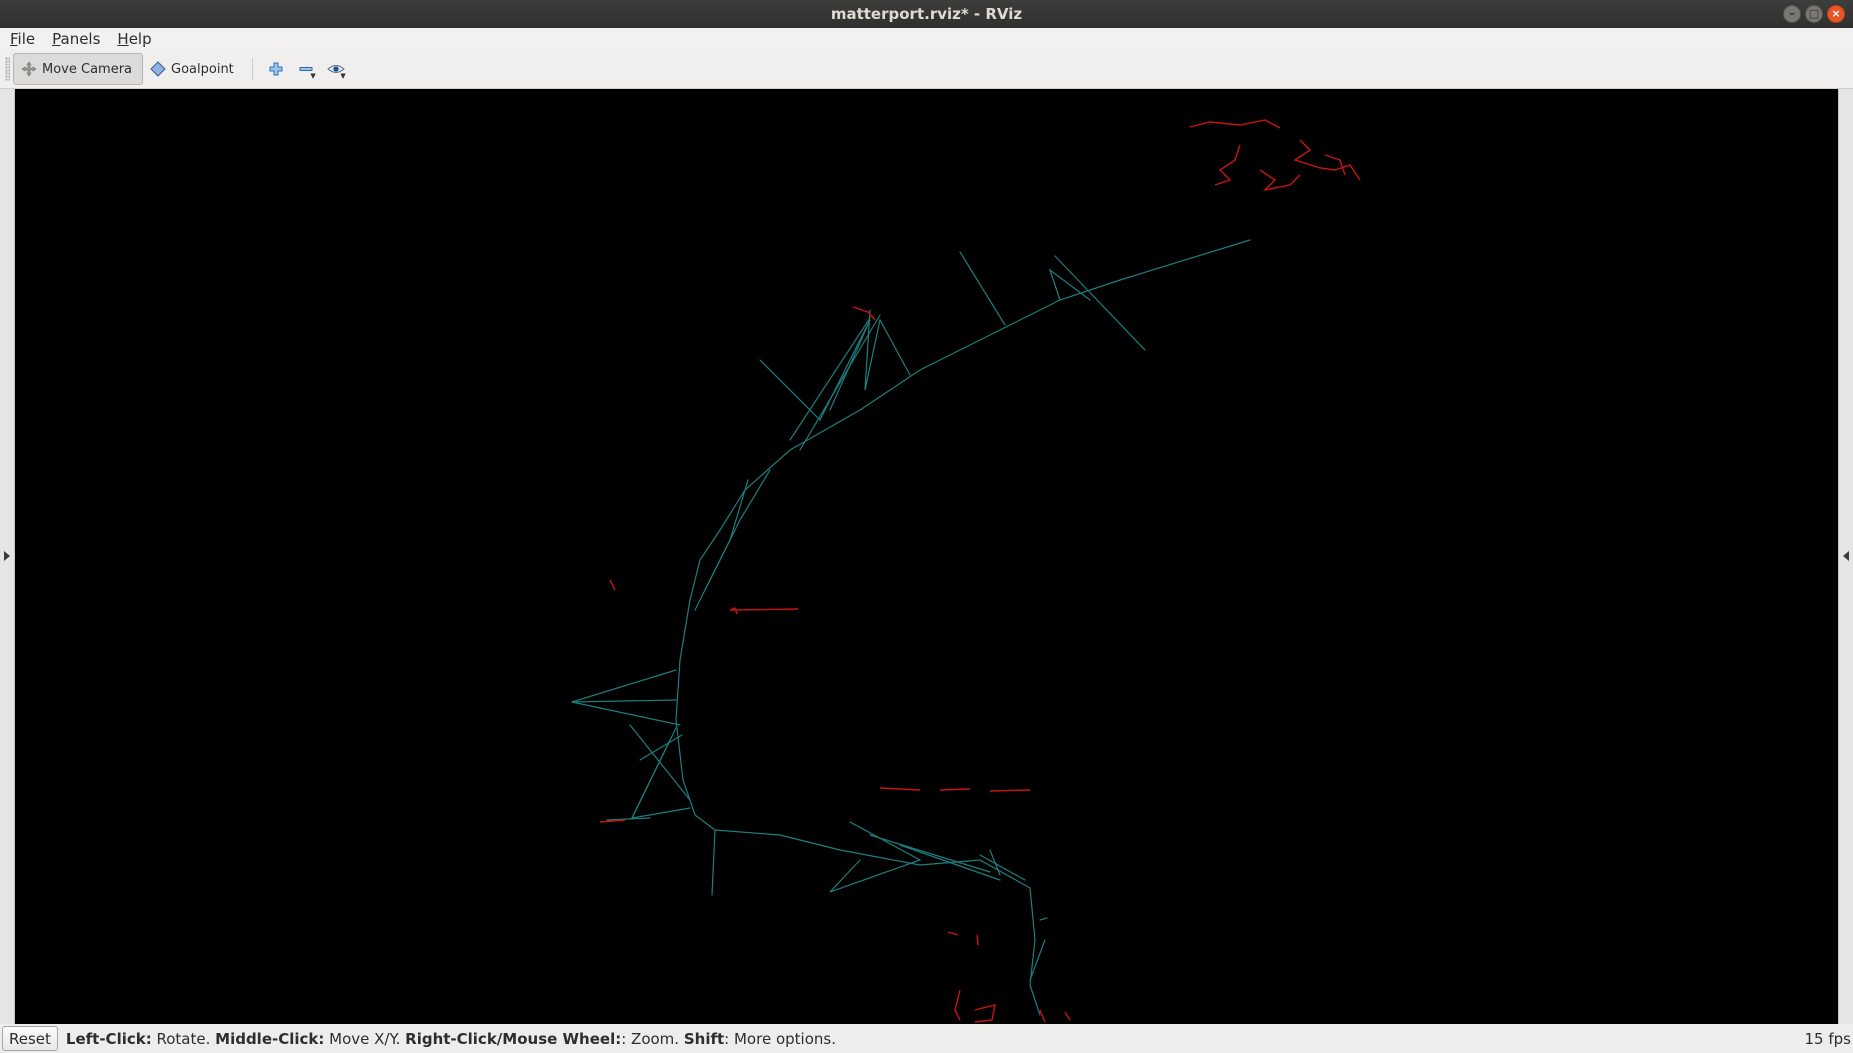  What do you see at coordinates (1827, 1039) in the screenshot?
I see `fps-counter: 15 fps` at bounding box center [1827, 1039].